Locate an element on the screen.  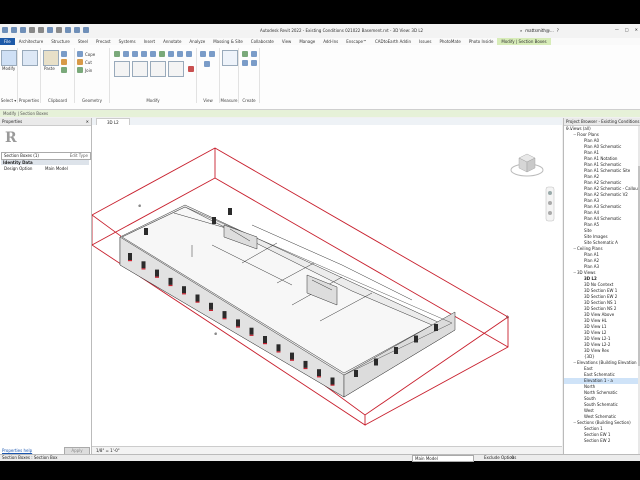
measure-icon is located at coordinates (59, 30).